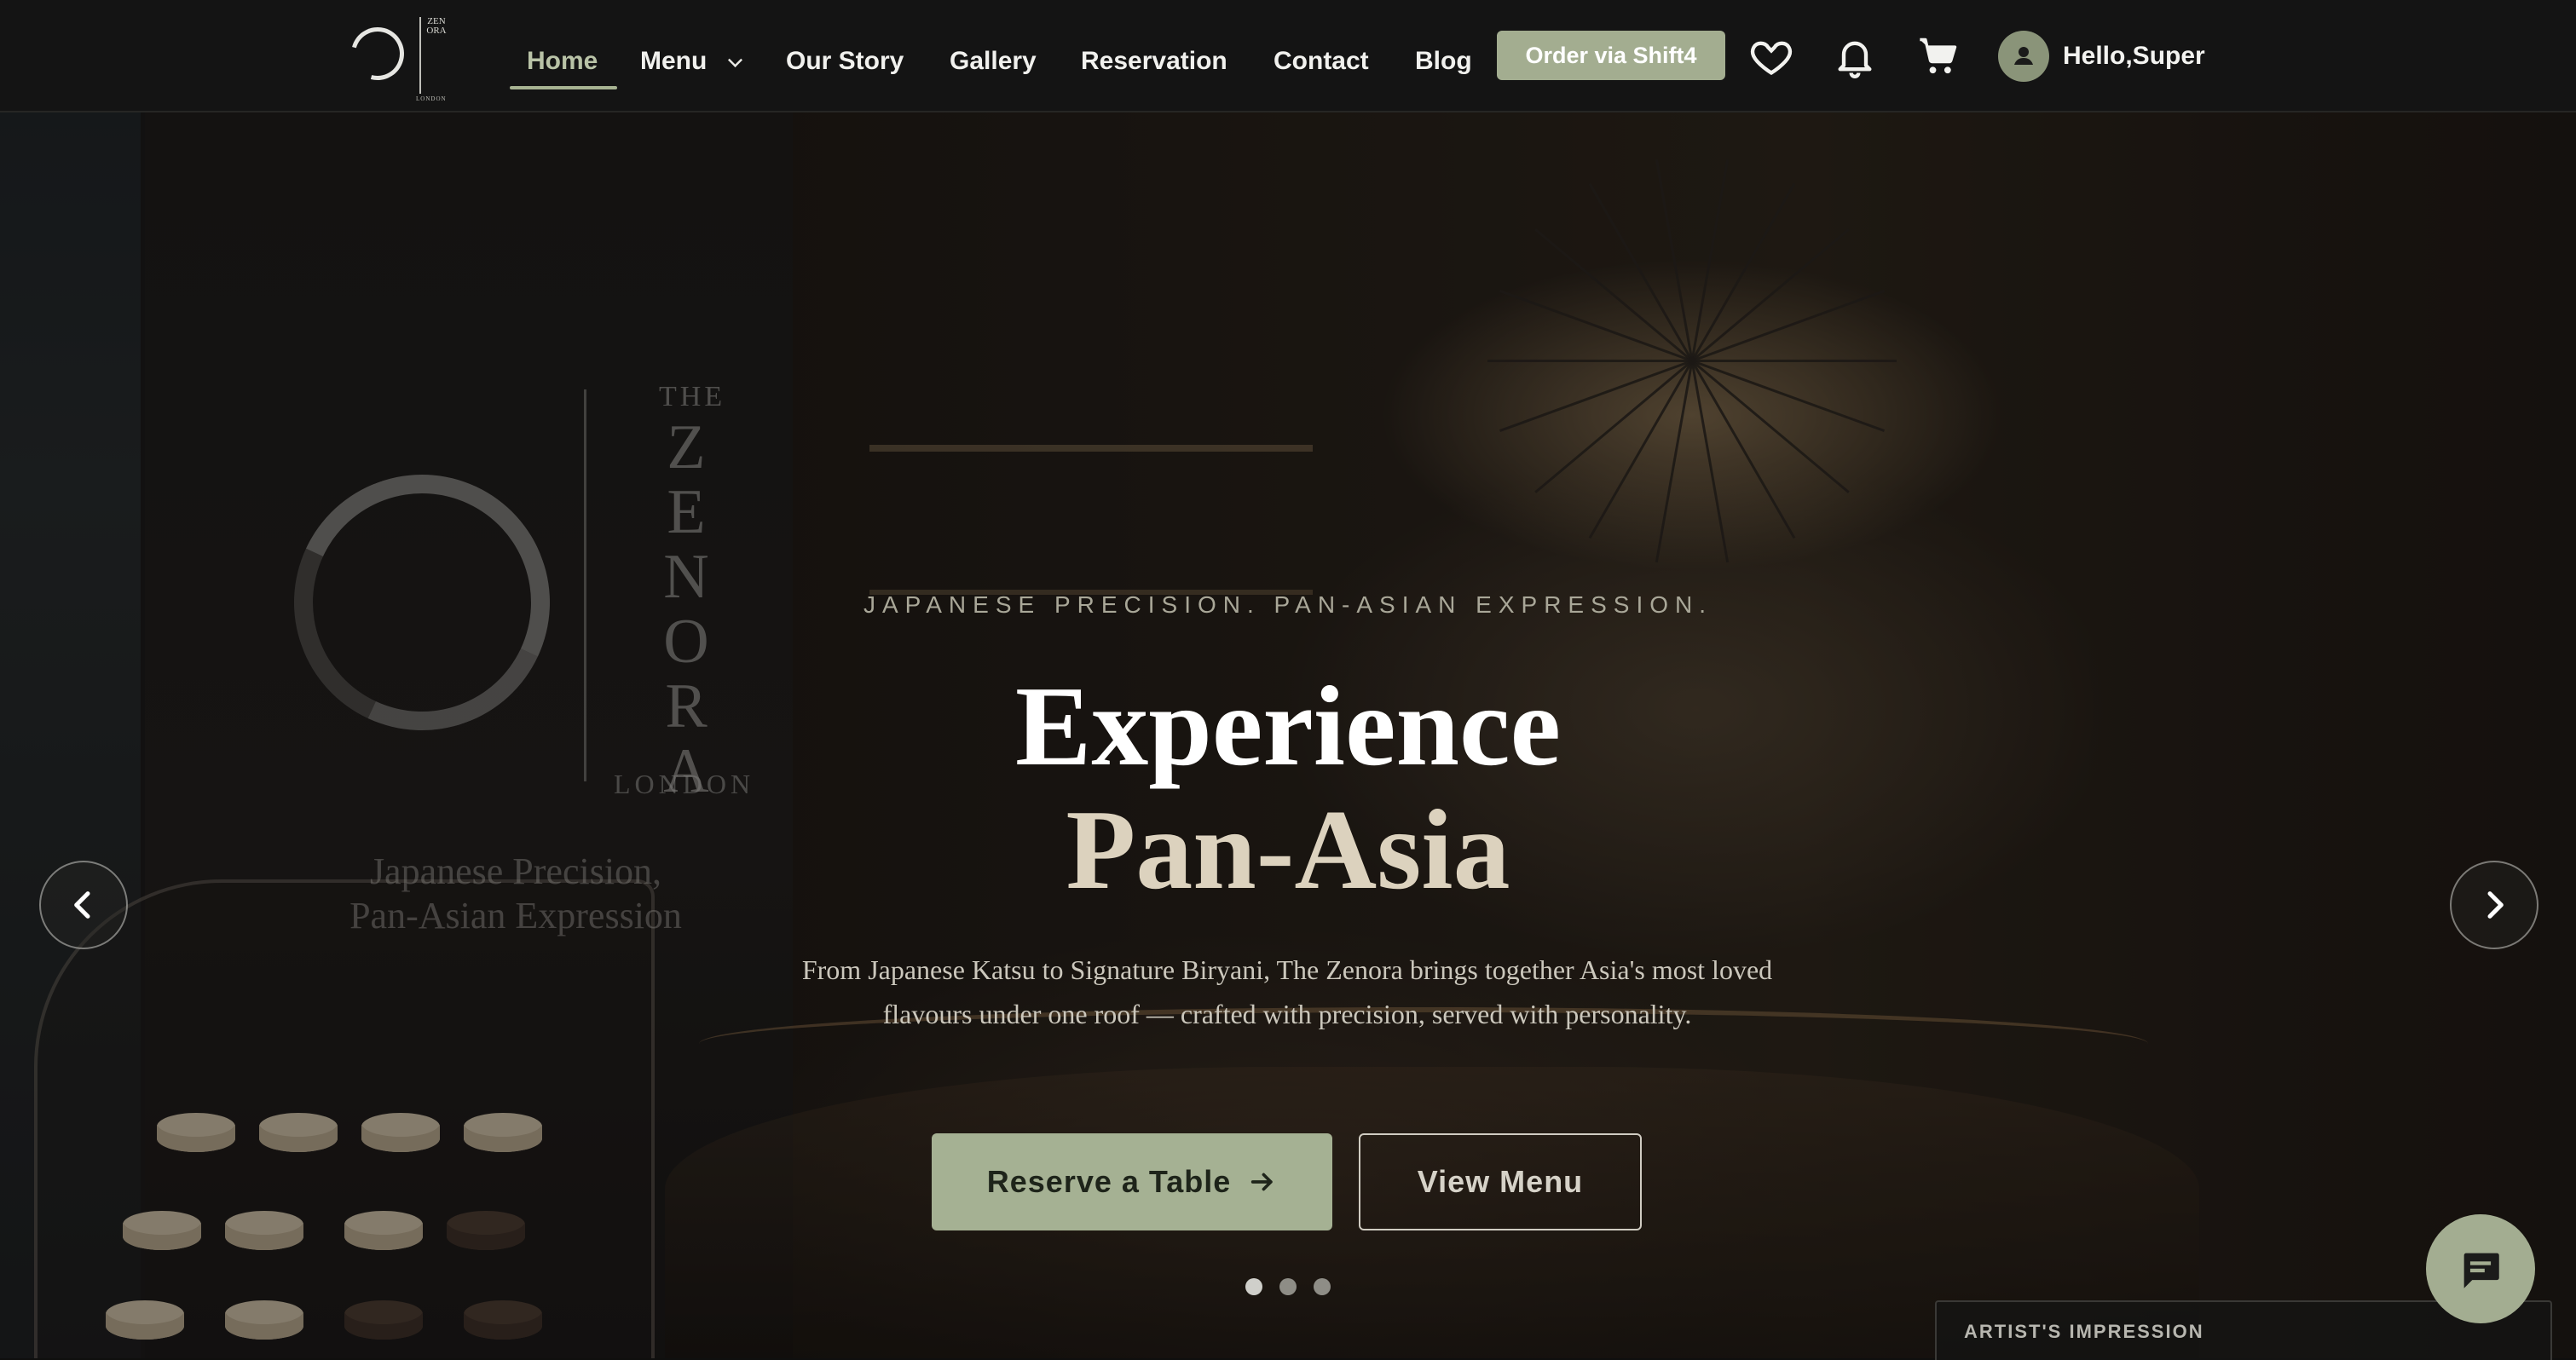 Image resolution: width=2576 pixels, height=1360 pixels. What do you see at coordinates (735, 60) in the screenshot?
I see `chevron-down-icon` at bounding box center [735, 60].